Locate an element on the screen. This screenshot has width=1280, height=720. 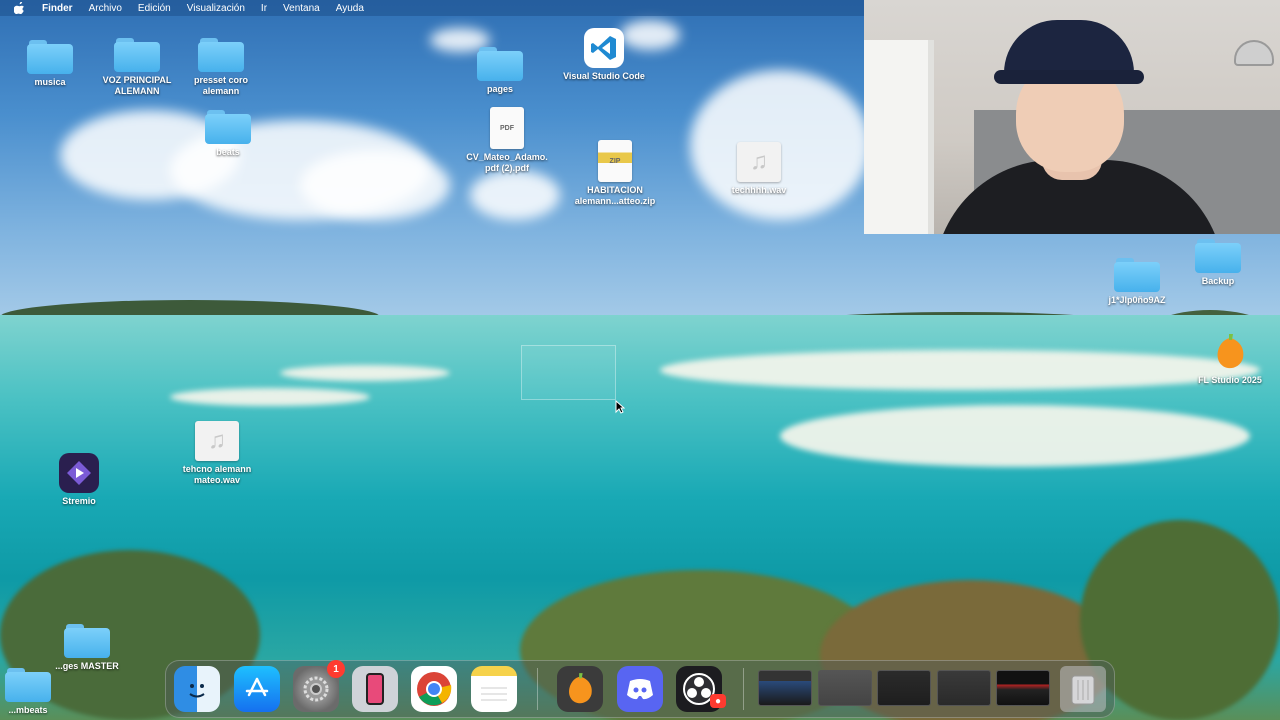
desktop-folder-musica: musica is located at coordinates (50, 64).